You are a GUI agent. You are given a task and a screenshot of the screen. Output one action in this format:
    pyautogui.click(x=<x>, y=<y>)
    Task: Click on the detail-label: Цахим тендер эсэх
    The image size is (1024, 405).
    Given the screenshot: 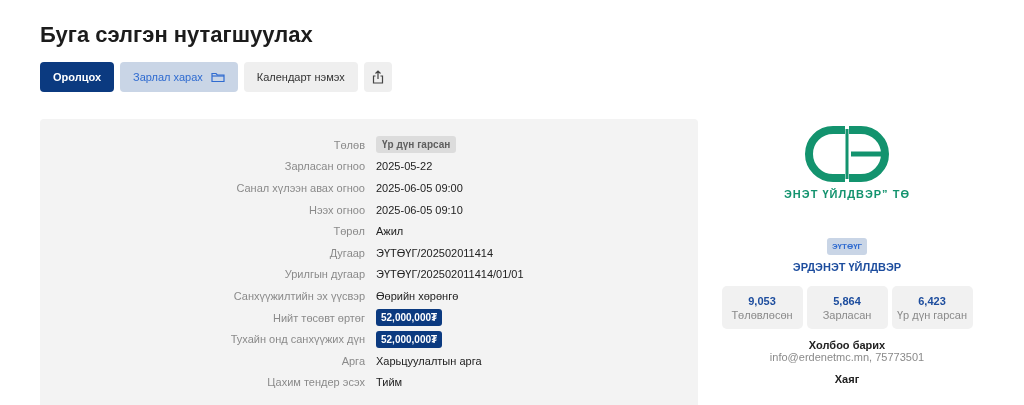 What is the action you would take?
    pyautogui.click(x=315, y=382)
    